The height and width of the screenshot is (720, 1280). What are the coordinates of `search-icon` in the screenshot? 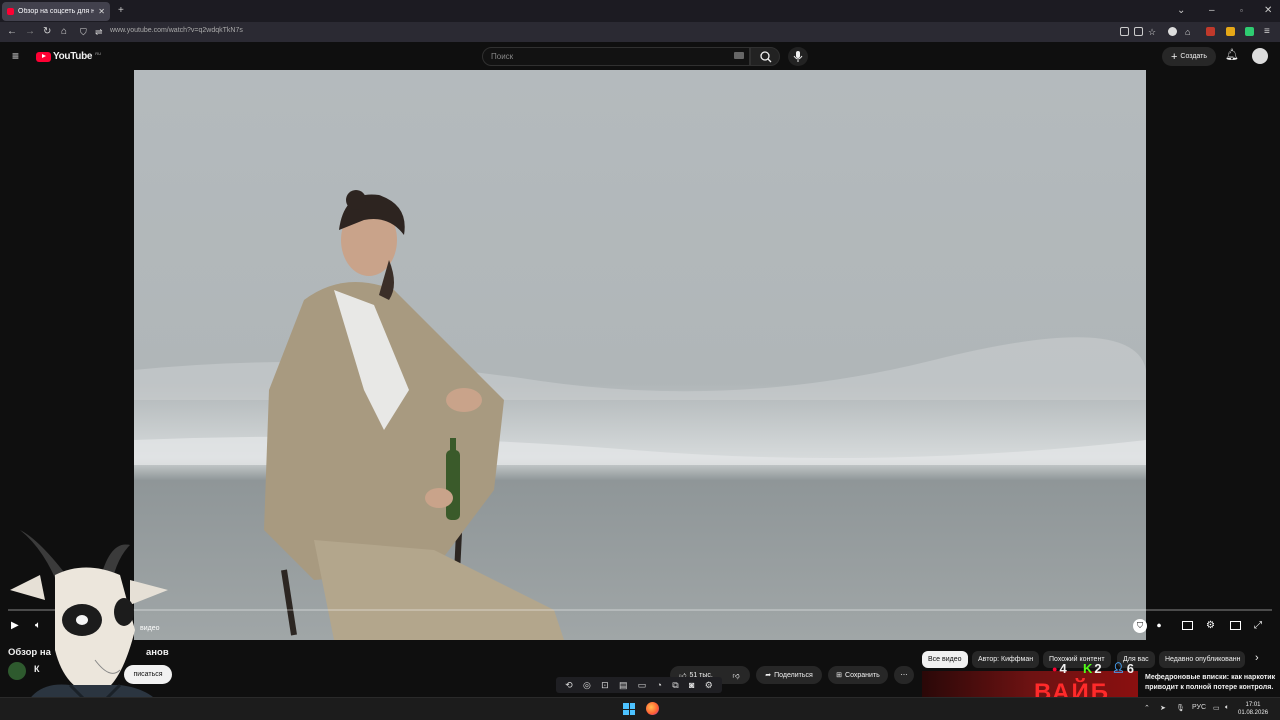 It's located at (766, 57).